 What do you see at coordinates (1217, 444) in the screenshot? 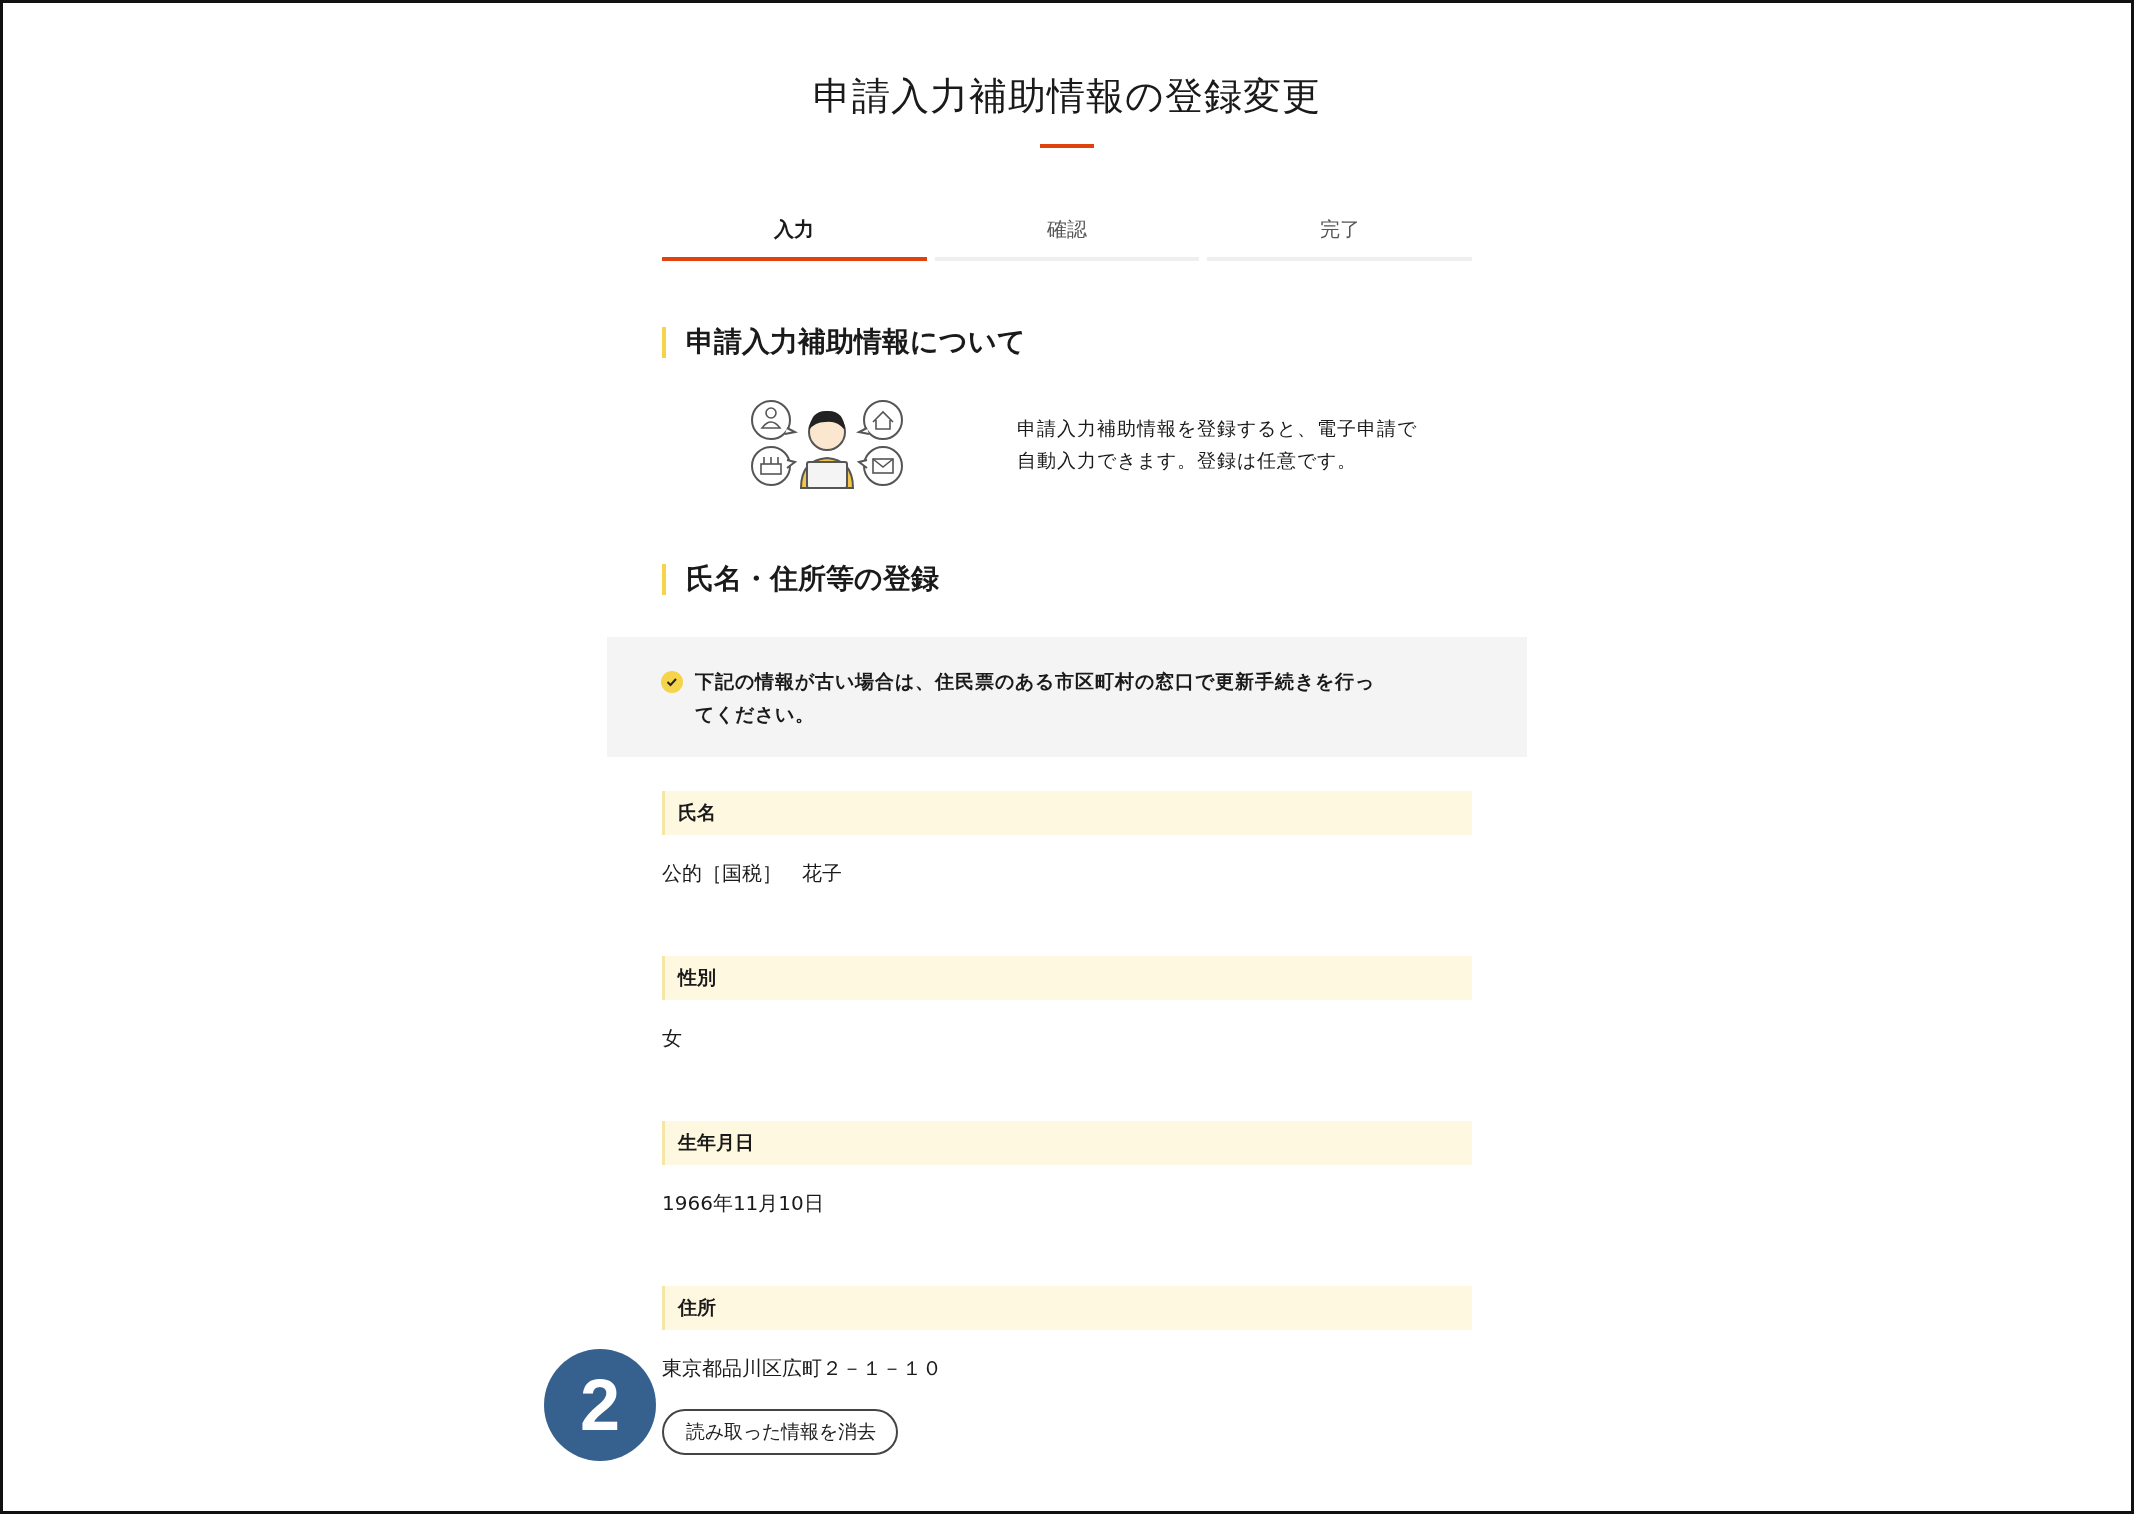
I see `description-text: 申請入力補助情報を登録すると、電子申請で自動入力できます。登録は任意です。` at bounding box center [1217, 444].